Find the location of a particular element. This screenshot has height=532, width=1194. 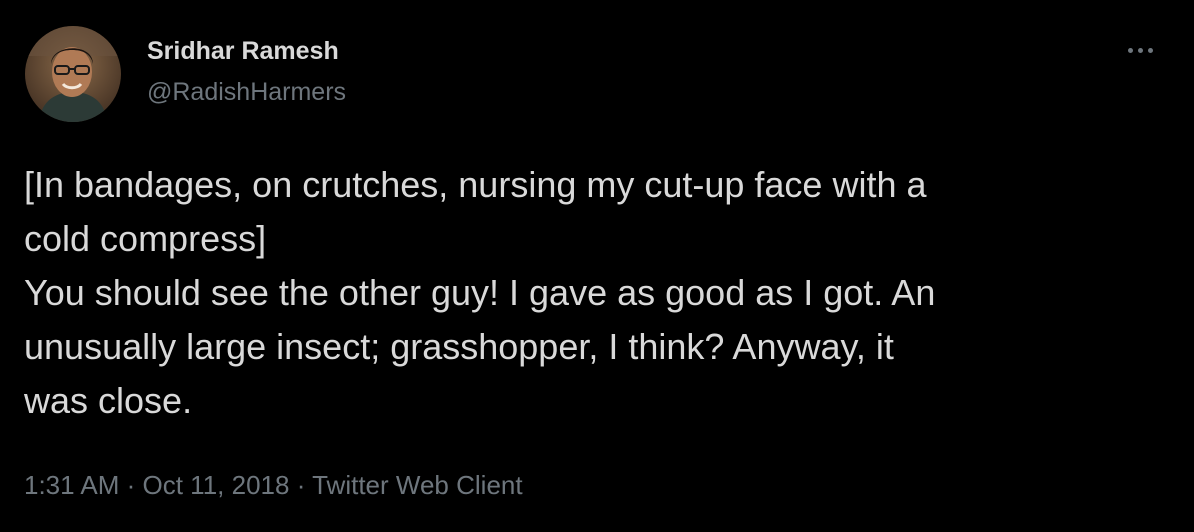

tweet-text-line: cold compress] is located at coordinates (145, 238).